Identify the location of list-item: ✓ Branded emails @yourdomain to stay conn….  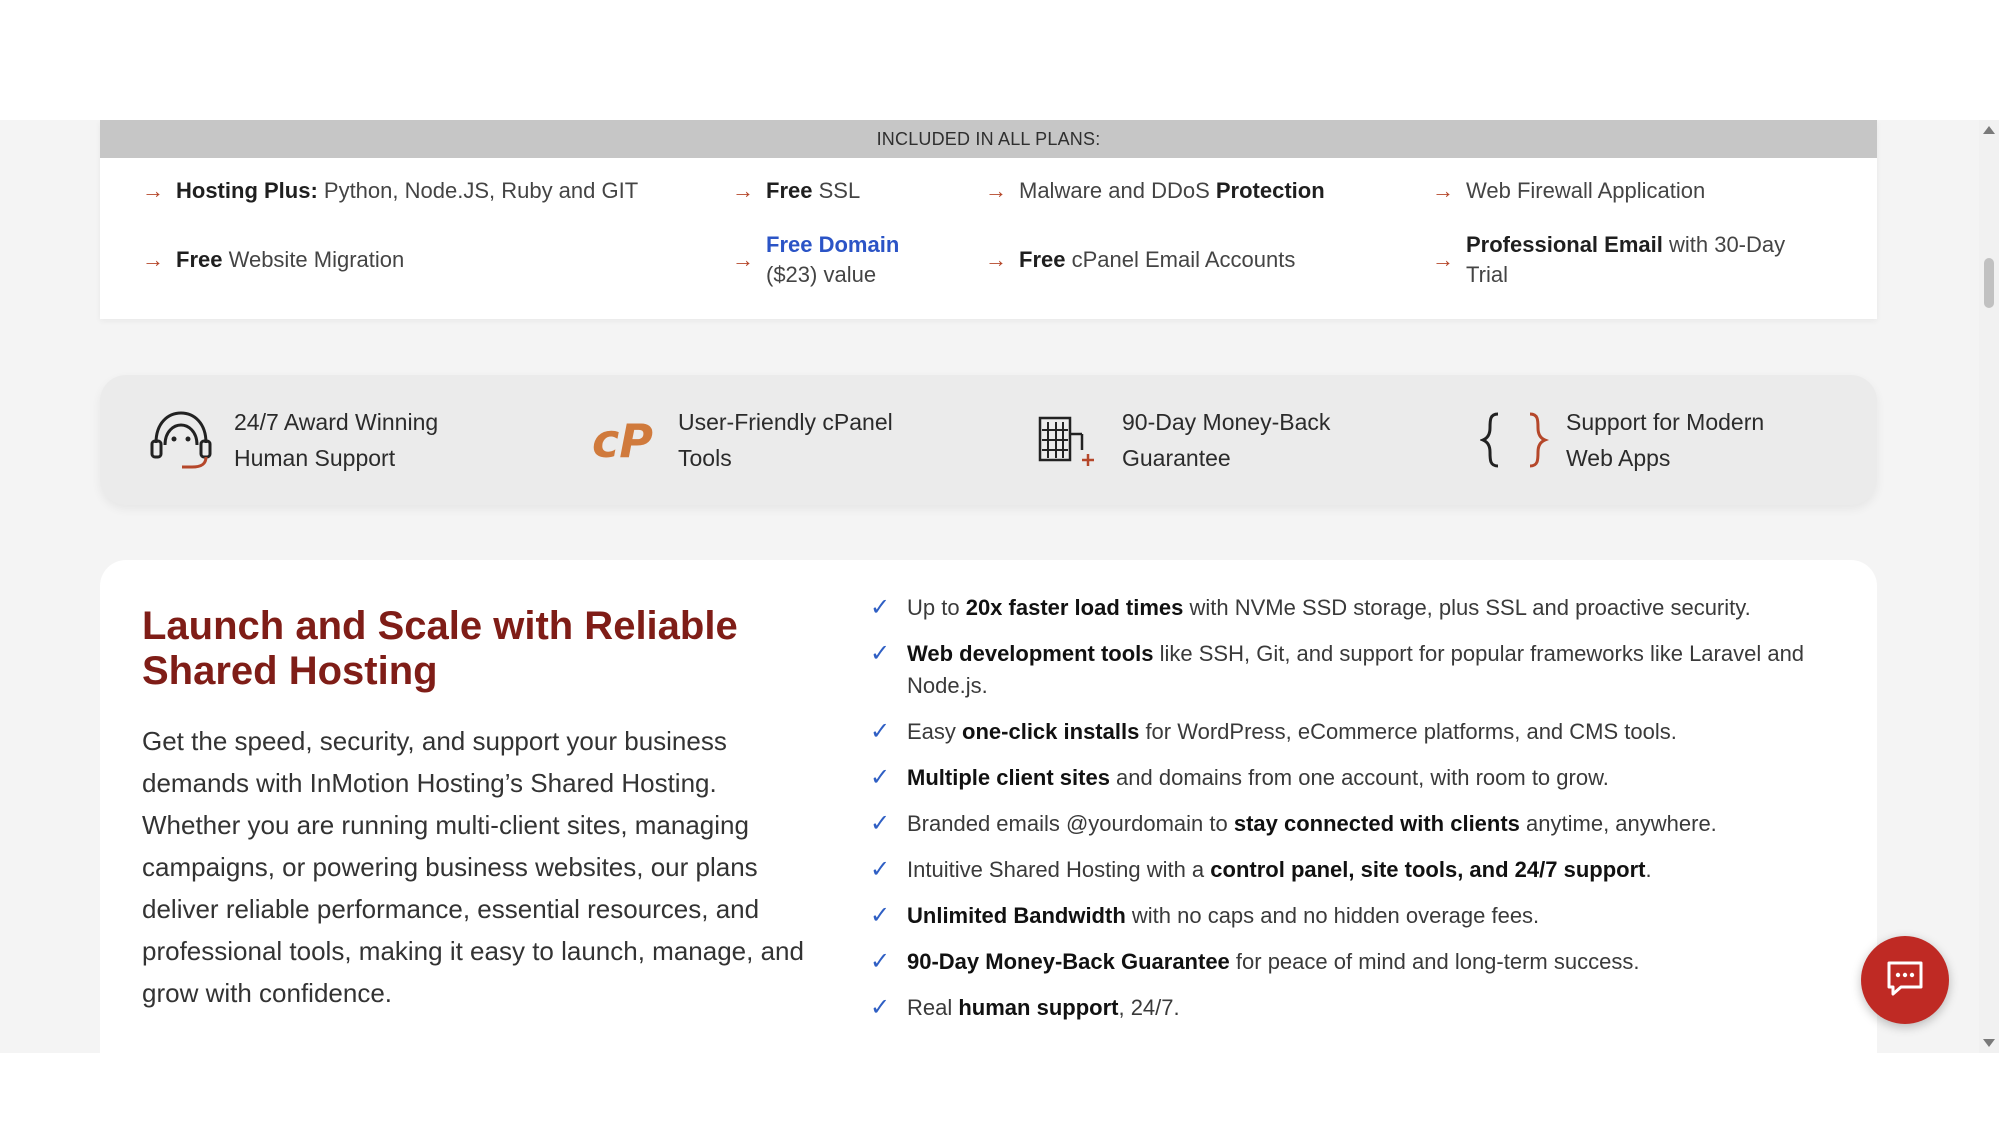
(1360, 824).